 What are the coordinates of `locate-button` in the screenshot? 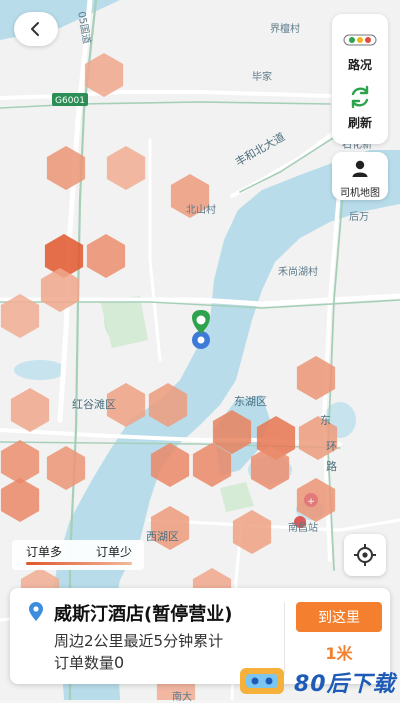 It's located at (365, 555).